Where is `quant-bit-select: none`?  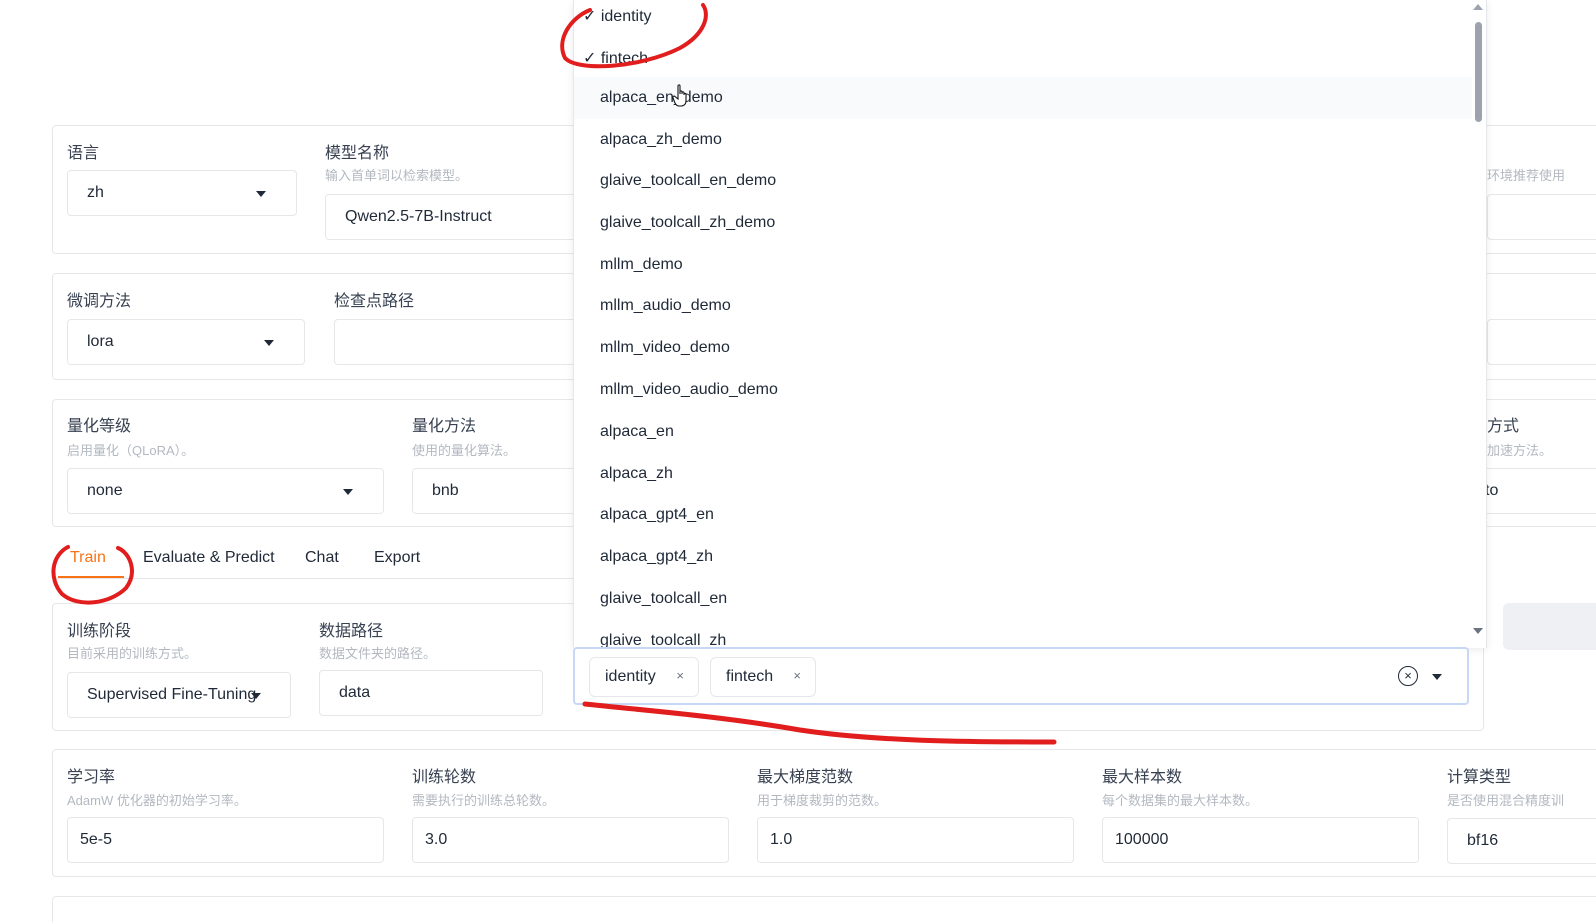 quant-bit-select: none is located at coordinates (225, 491).